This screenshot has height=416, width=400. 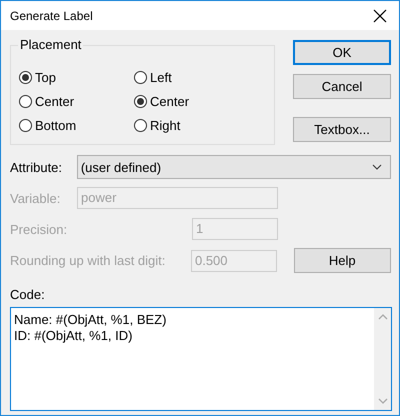 I want to click on radio-option: Top, so click(x=76, y=77).